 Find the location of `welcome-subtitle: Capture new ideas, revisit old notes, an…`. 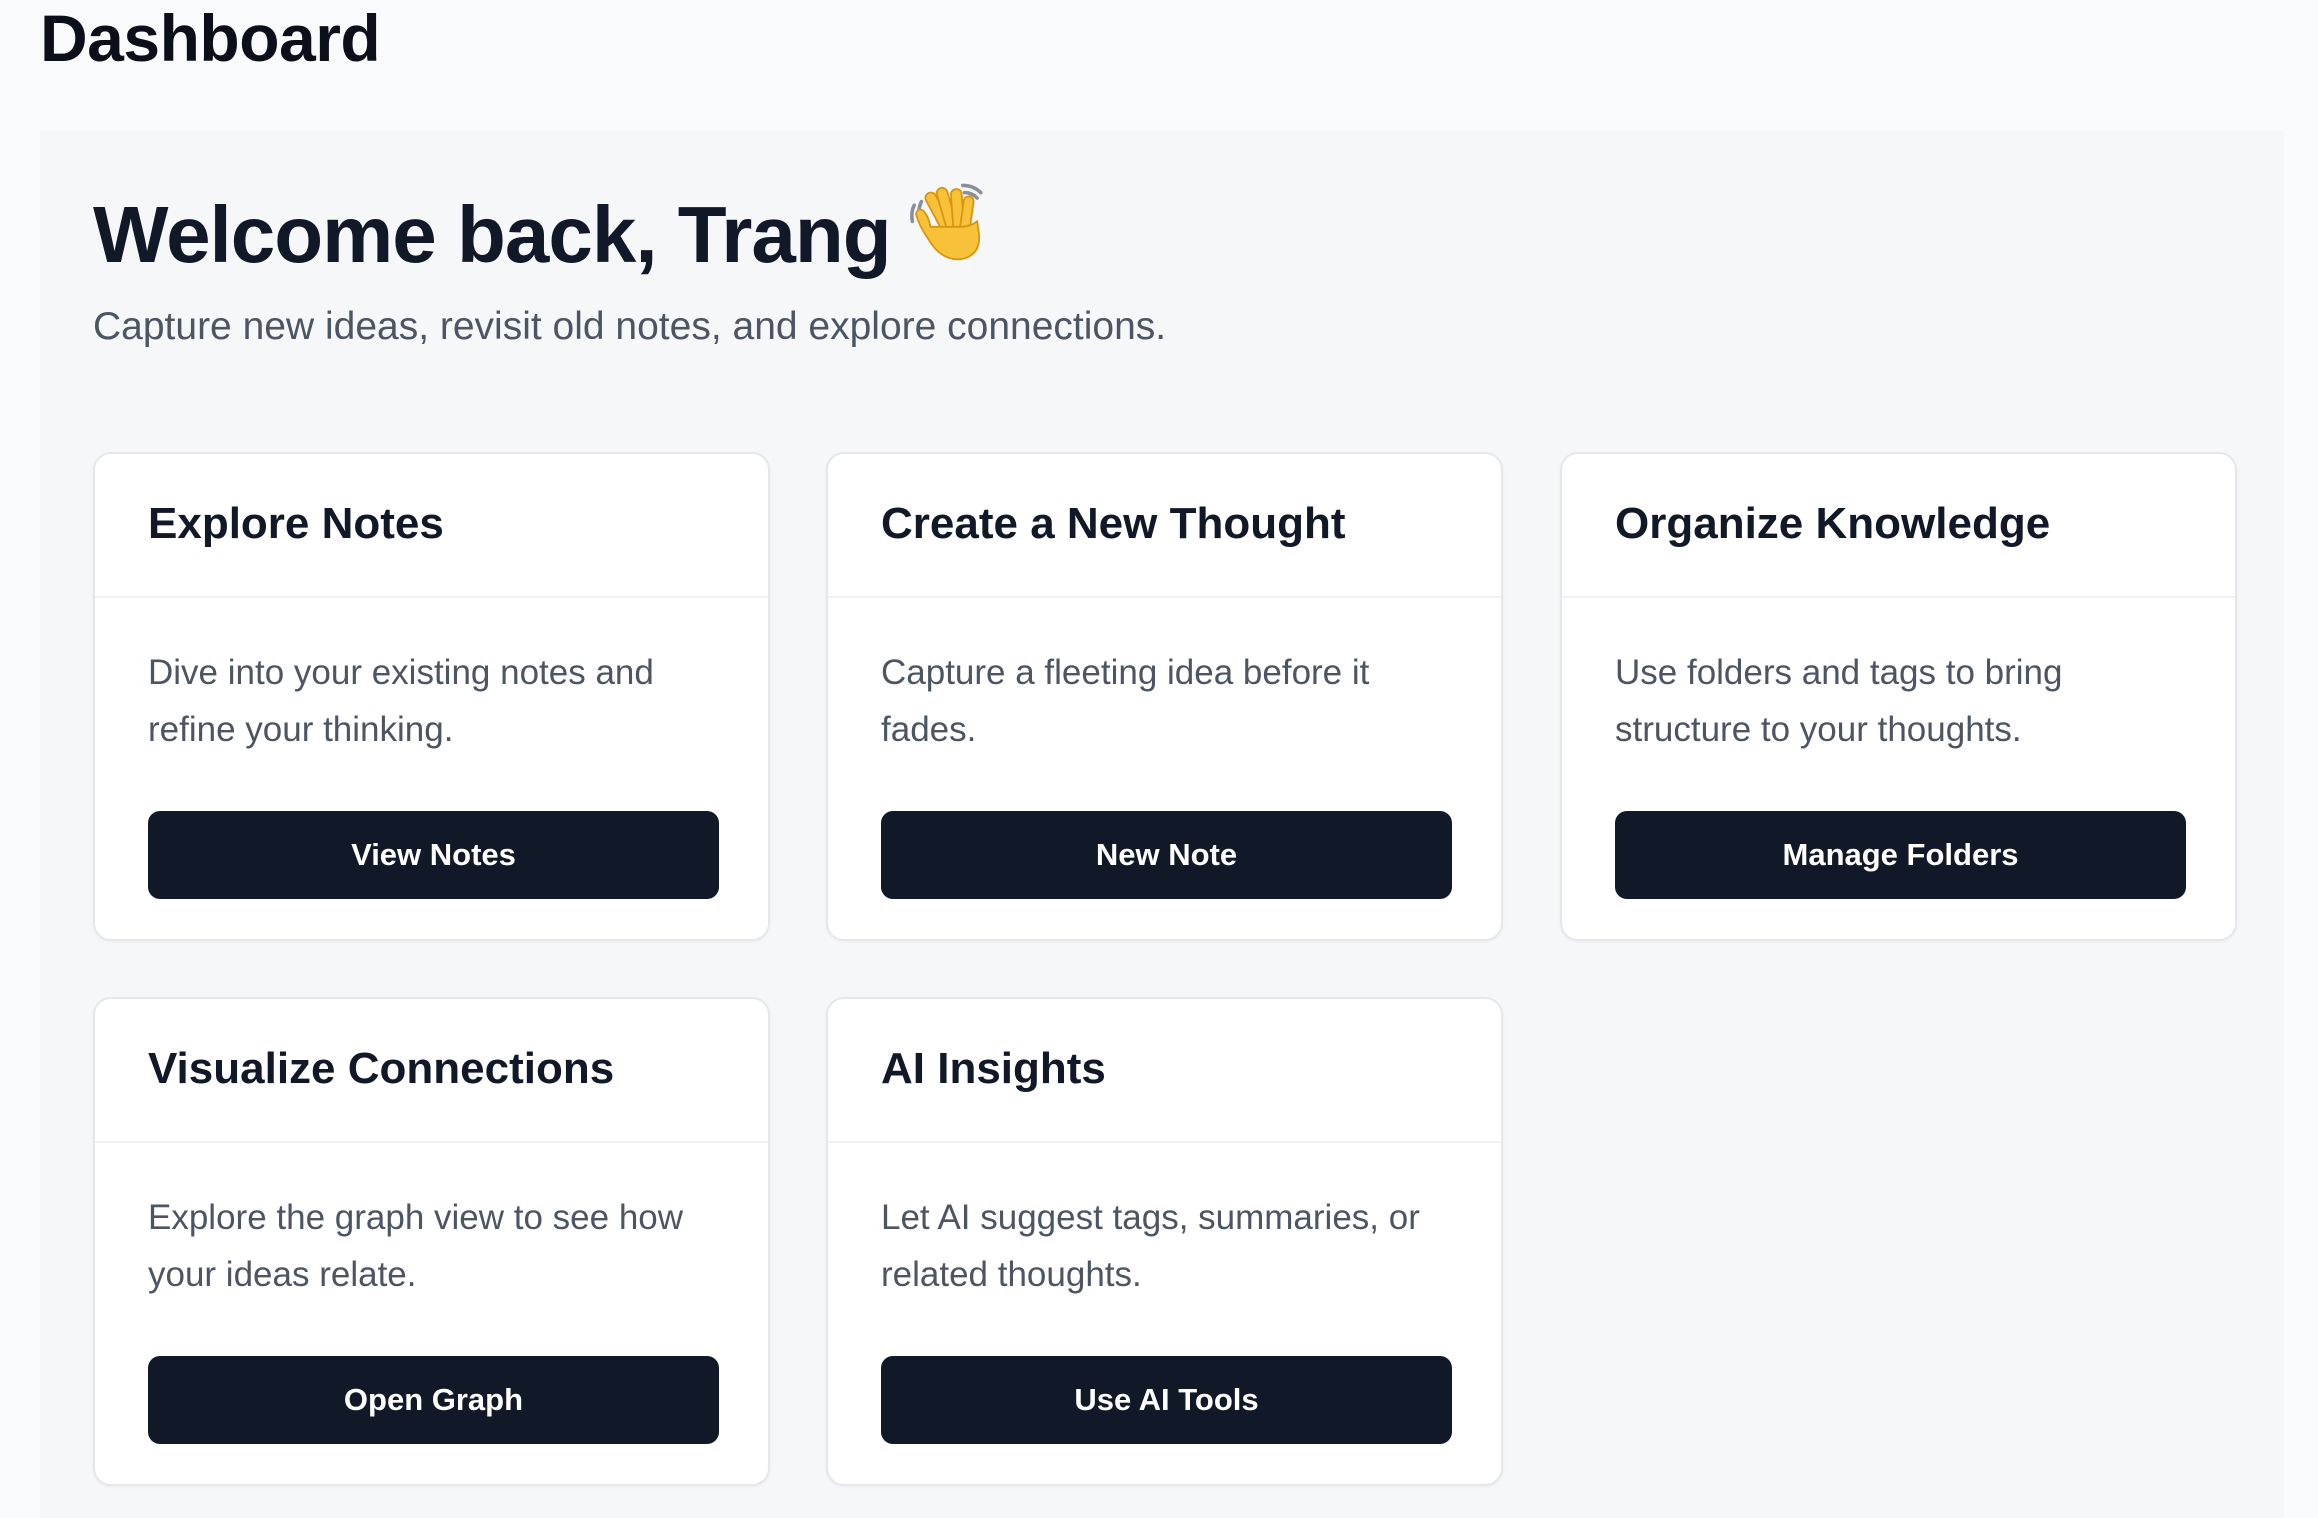

welcome-subtitle: Capture new ideas, revisit old notes, an… is located at coordinates (630, 326).